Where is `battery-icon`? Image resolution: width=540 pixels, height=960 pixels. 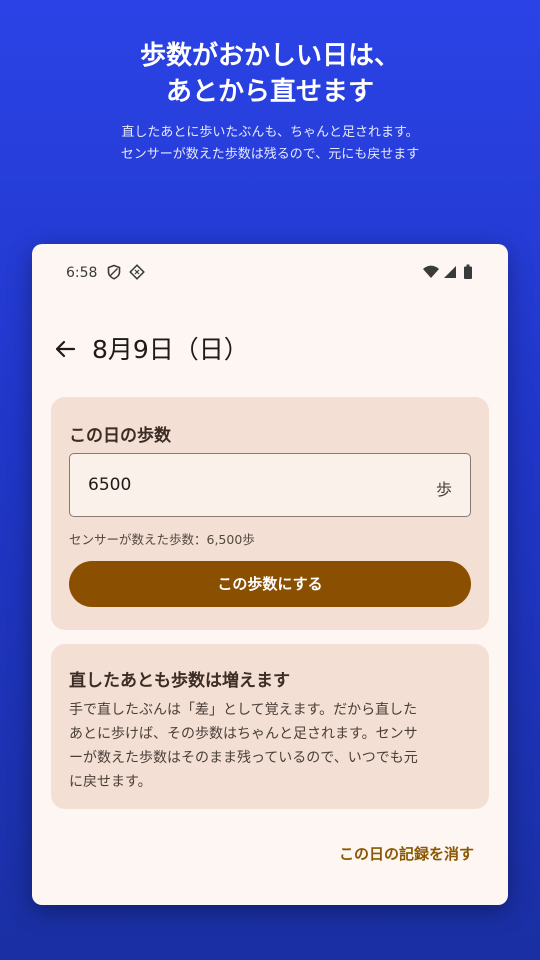
battery-icon is located at coordinates (468, 274).